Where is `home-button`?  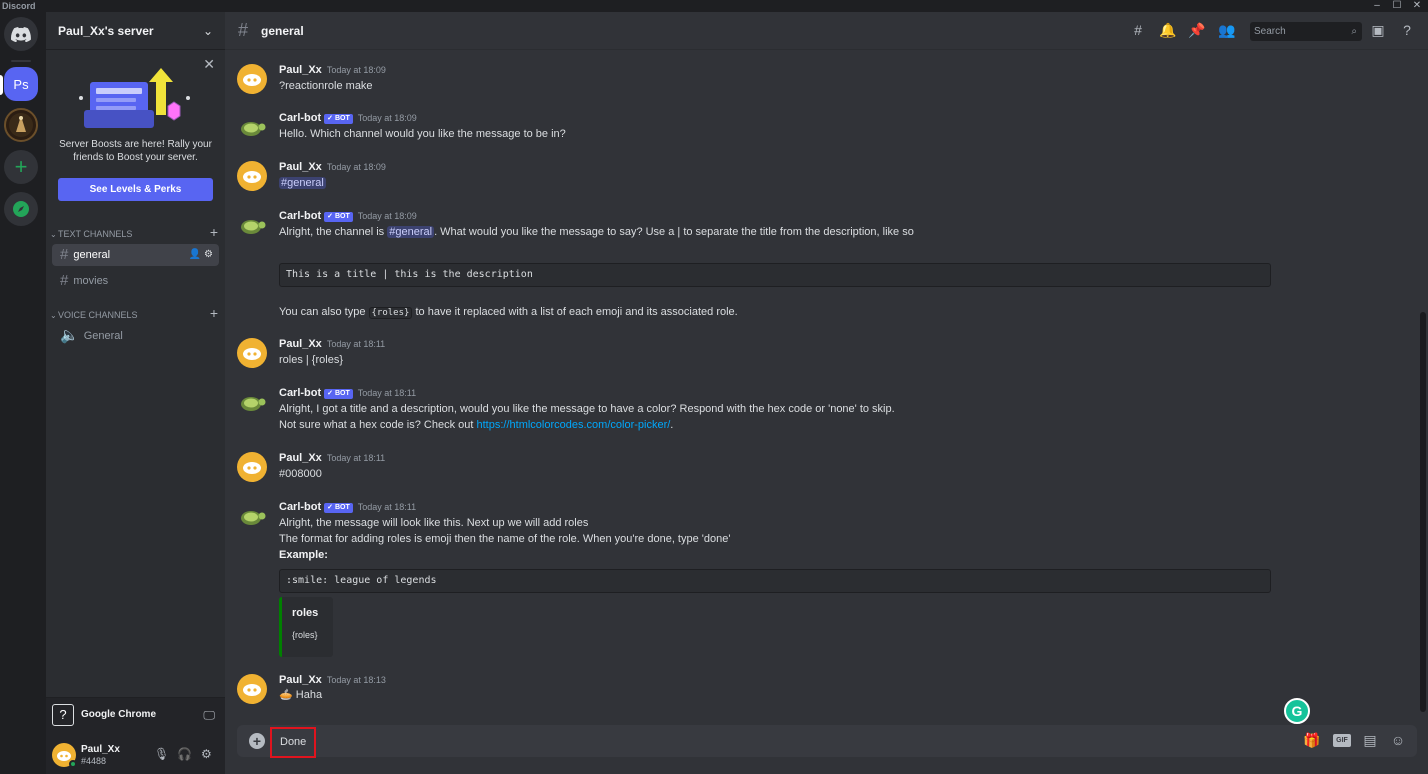 home-button is located at coordinates (21, 34).